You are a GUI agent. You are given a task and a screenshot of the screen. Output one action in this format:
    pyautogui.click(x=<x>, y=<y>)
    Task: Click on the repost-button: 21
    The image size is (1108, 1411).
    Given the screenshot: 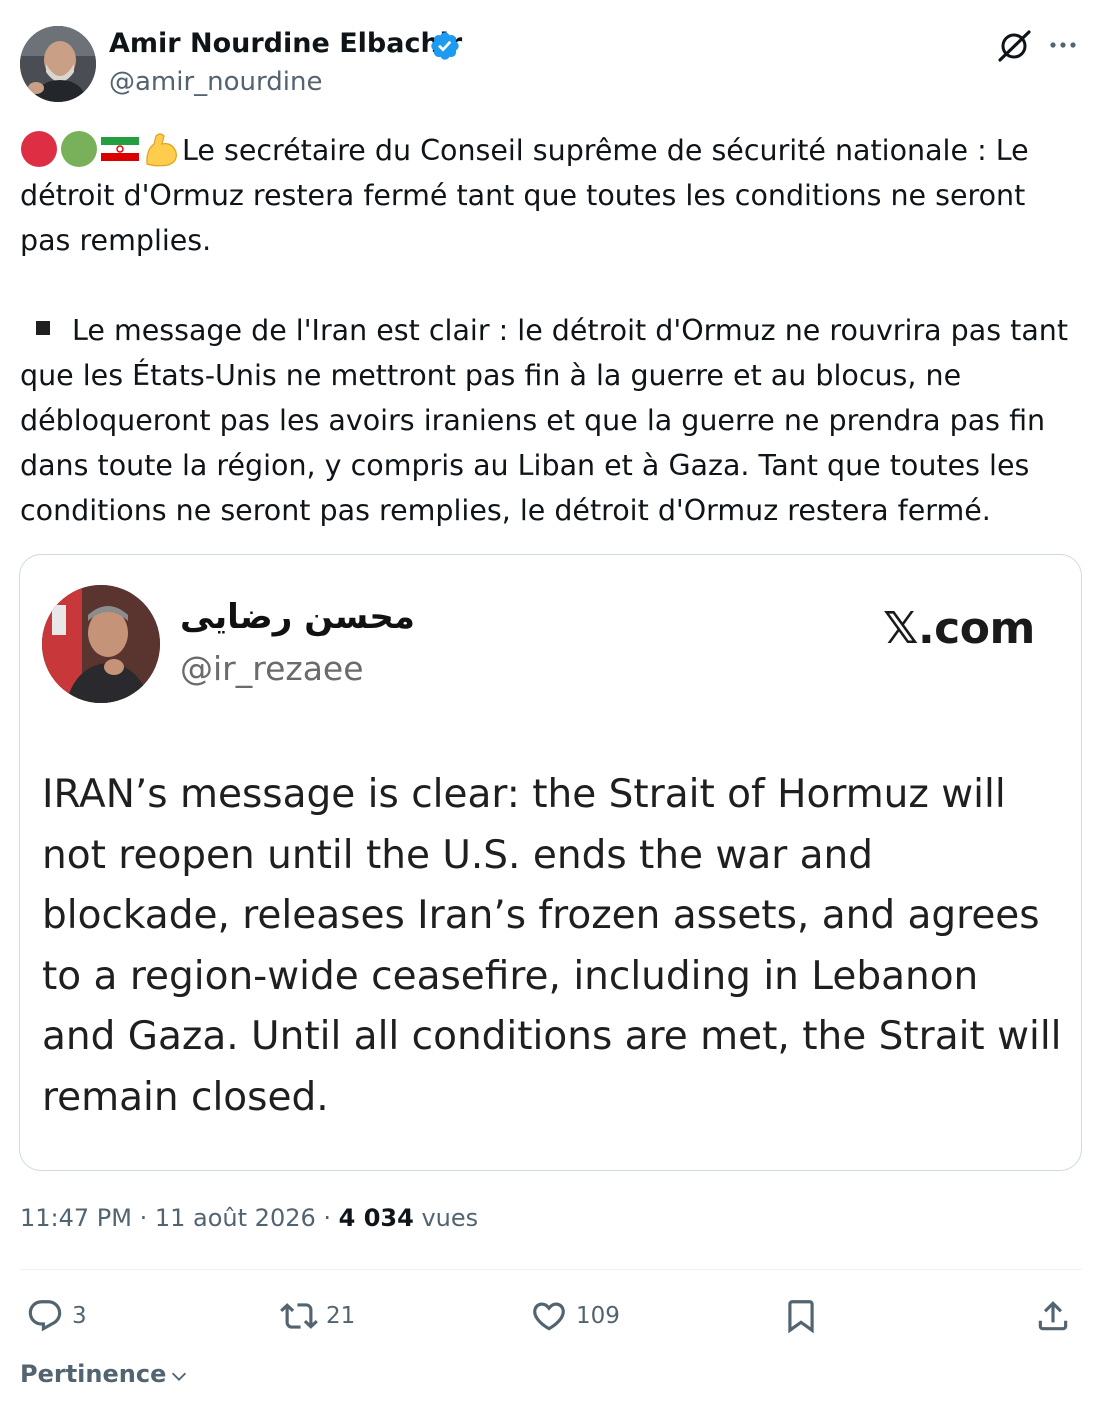 What is the action you would take?
    pyautogui.click(x=317, y=1316)
    